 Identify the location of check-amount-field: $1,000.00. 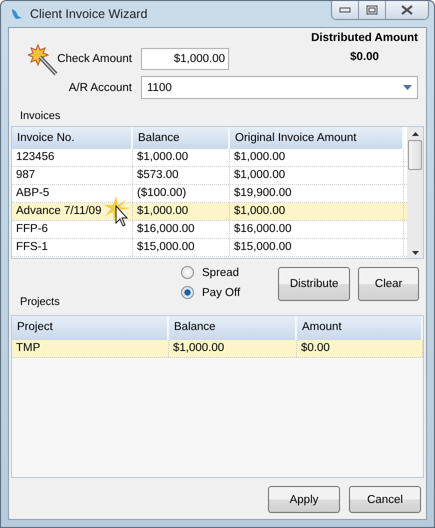
(185, 59).